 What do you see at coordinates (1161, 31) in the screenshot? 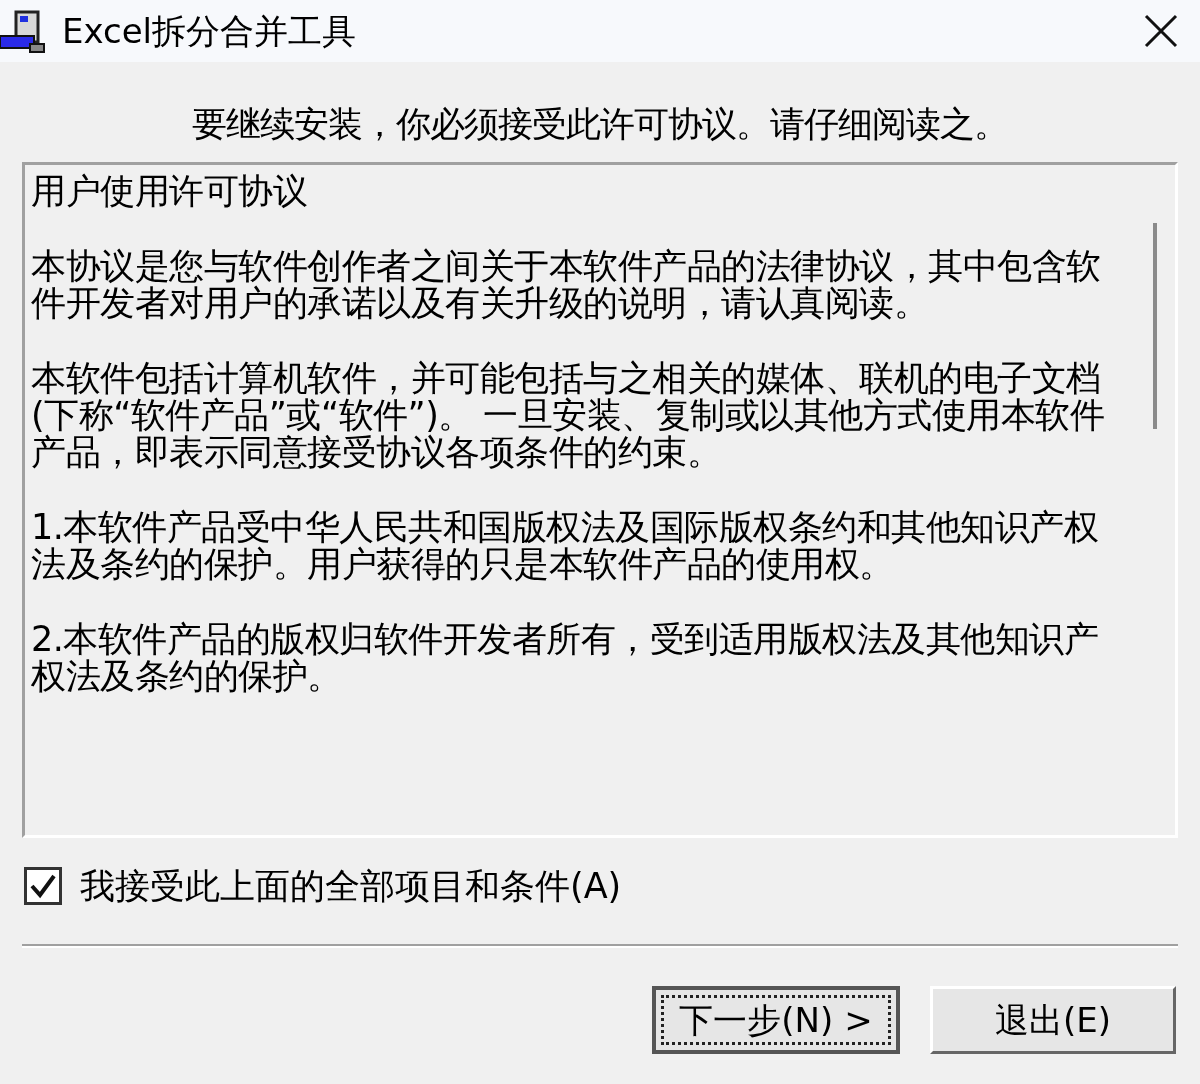
I see `close-icon` at bounding box center [1161, 31].